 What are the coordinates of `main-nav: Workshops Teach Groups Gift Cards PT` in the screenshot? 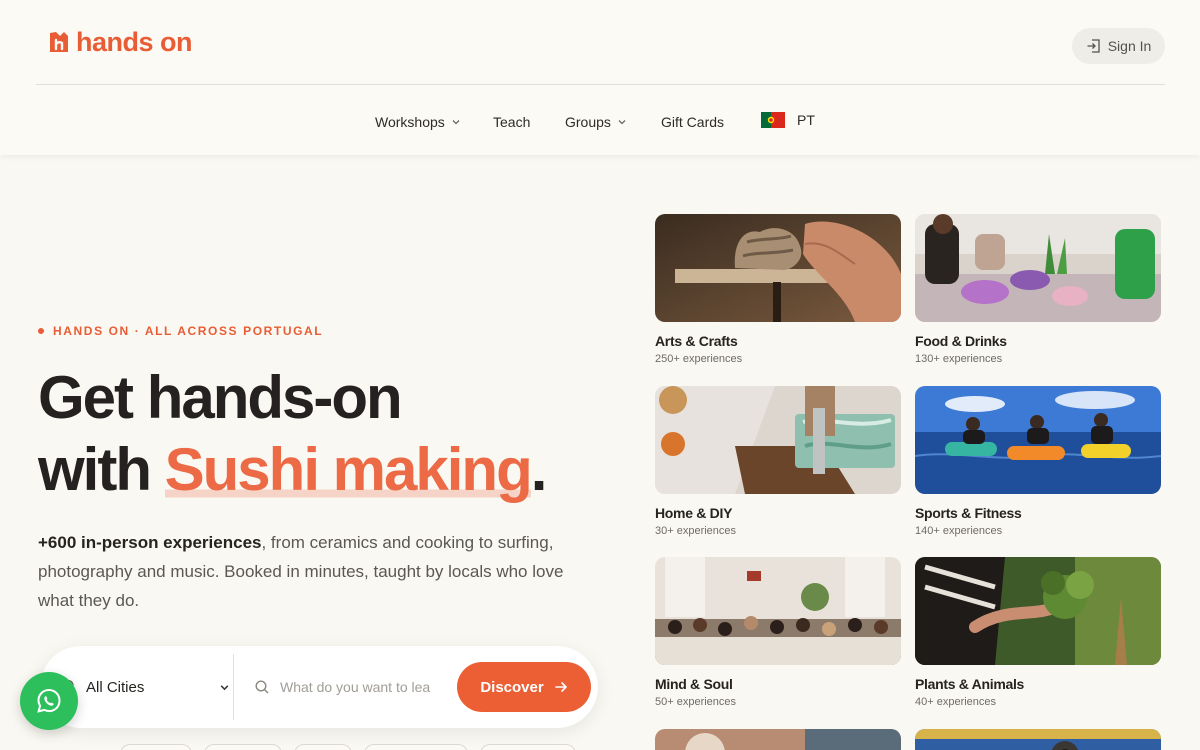 It's located at (600, 122).